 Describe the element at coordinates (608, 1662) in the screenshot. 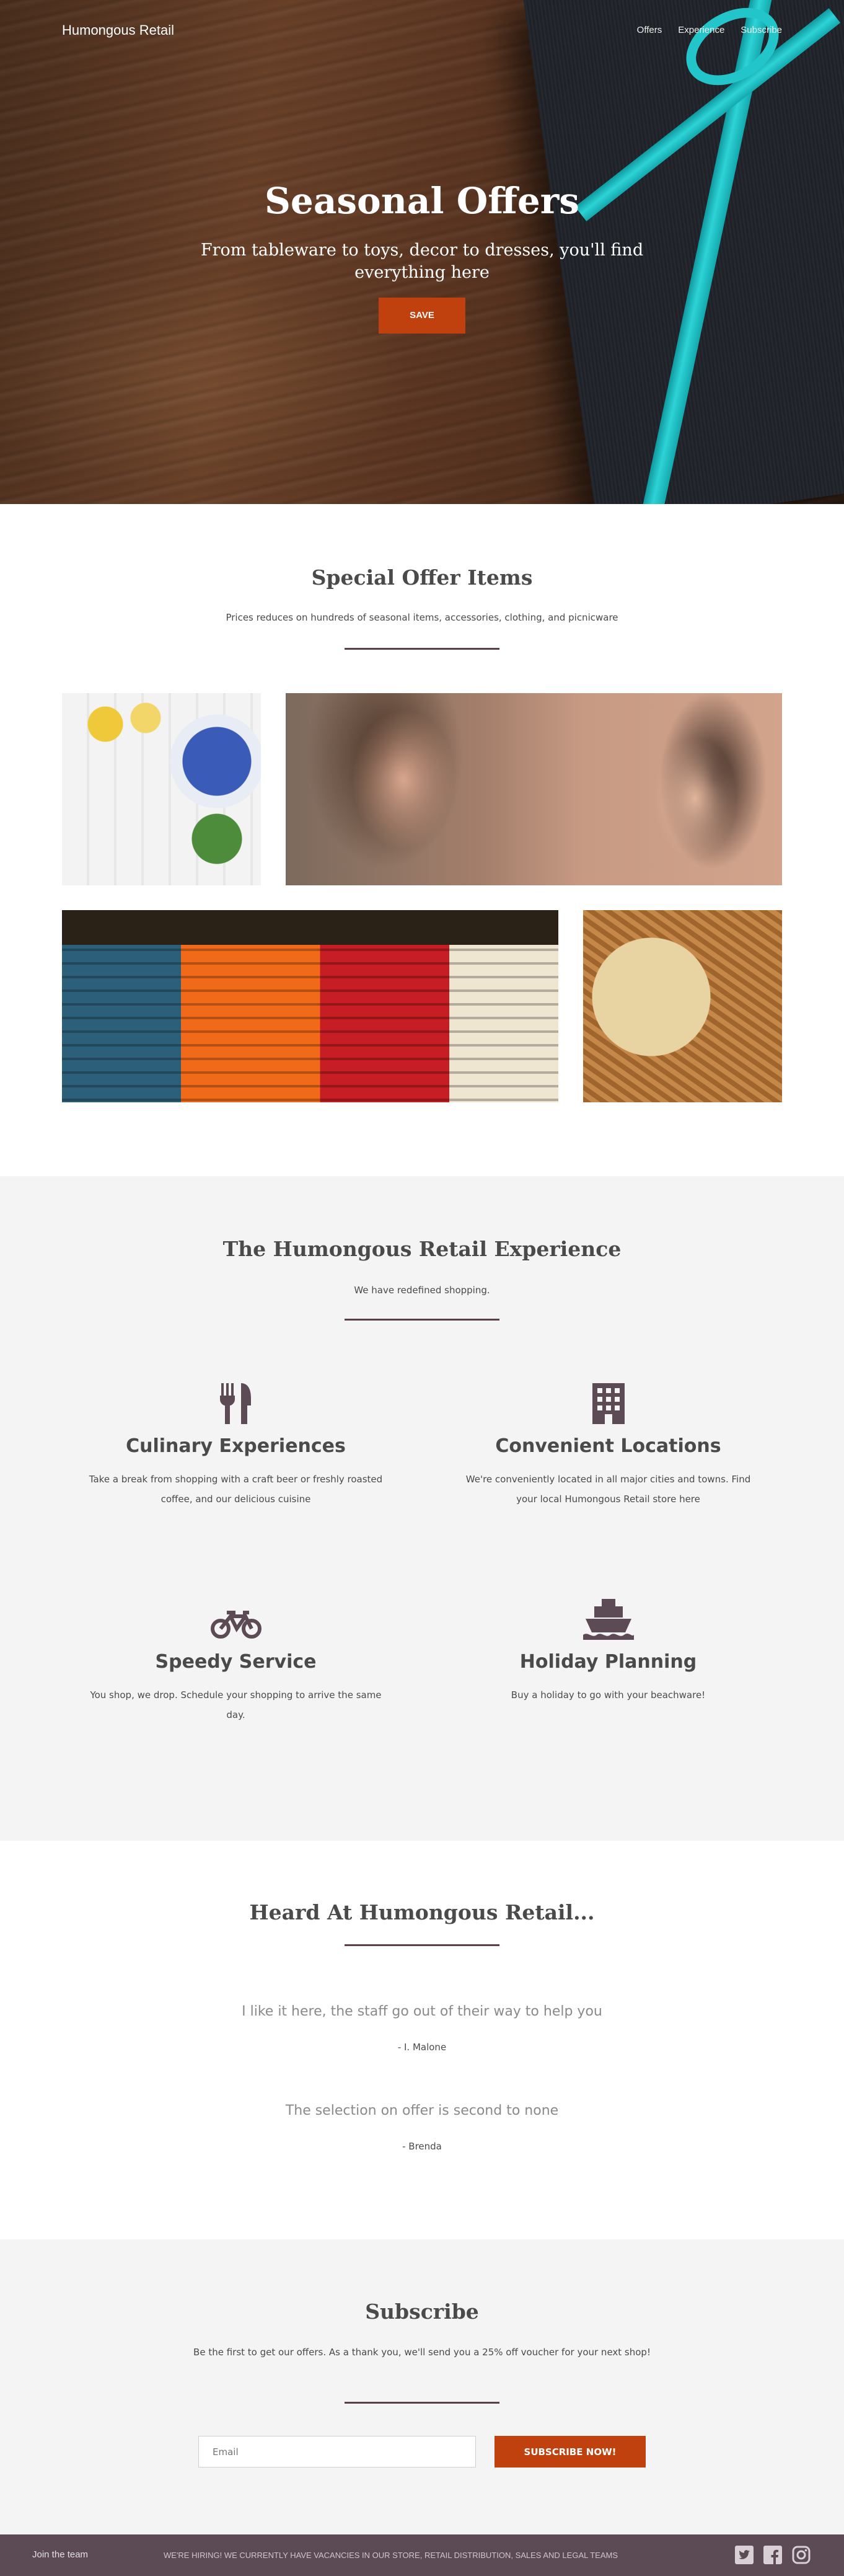

I see `feature-title: Holiday Planning` at that location.